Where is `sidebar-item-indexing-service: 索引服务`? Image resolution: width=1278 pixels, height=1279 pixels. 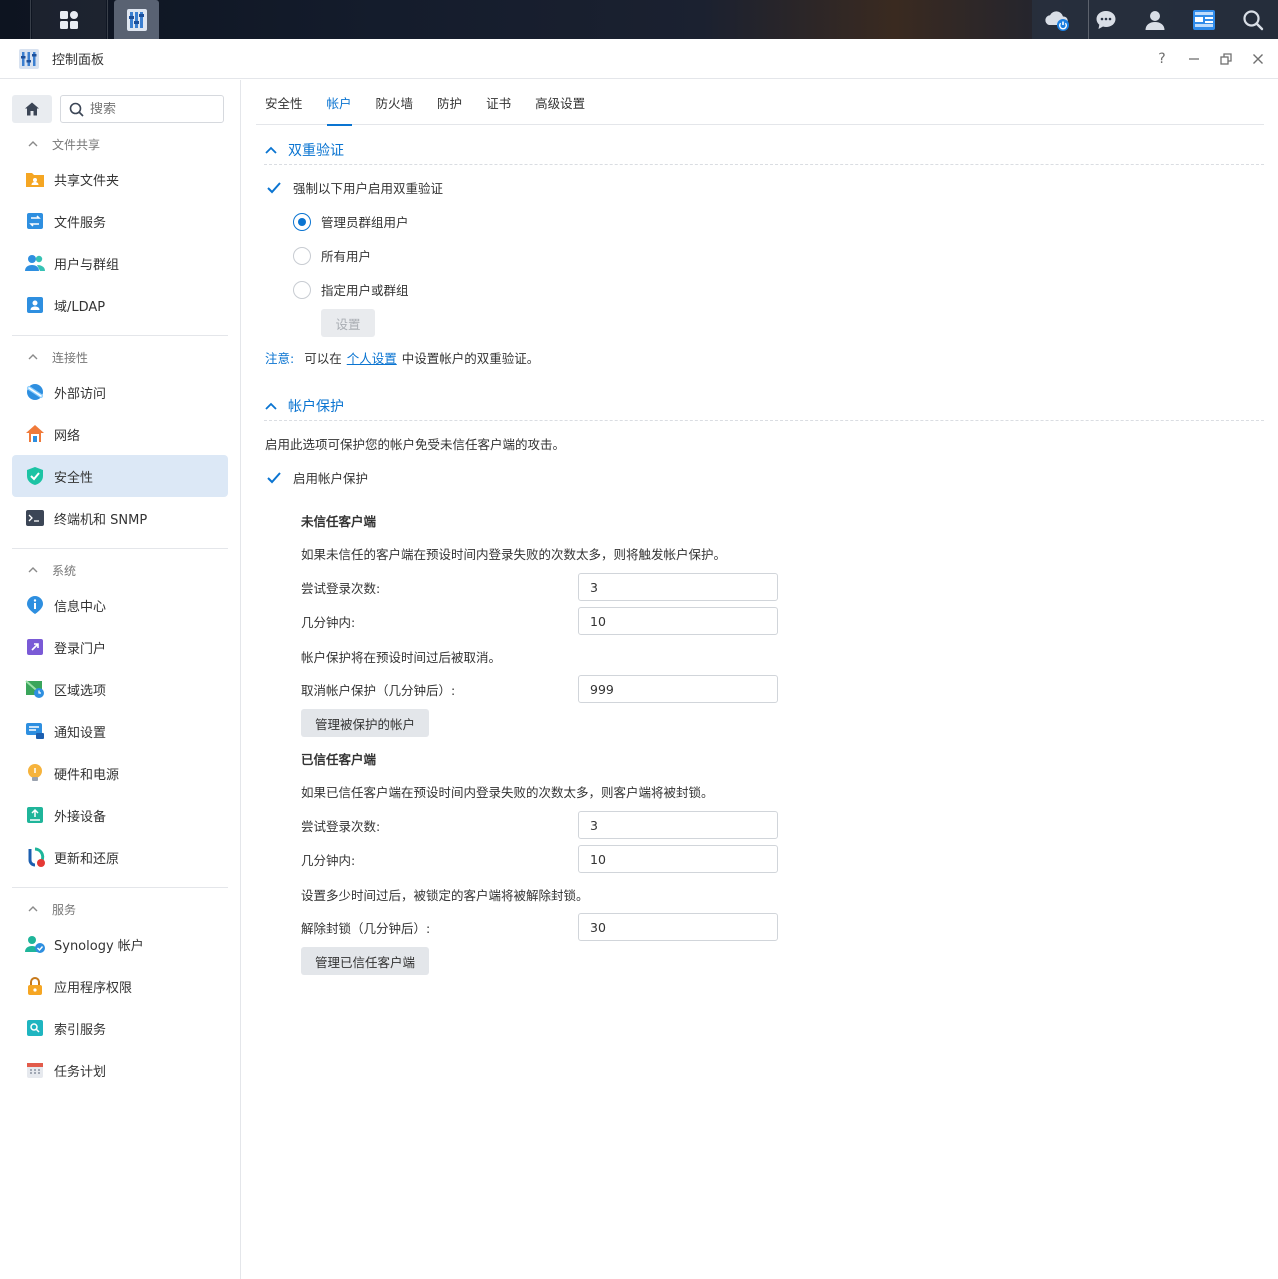
sidebar-item-indexing-service: 索引服务 is located at coordinates (120, 1028).